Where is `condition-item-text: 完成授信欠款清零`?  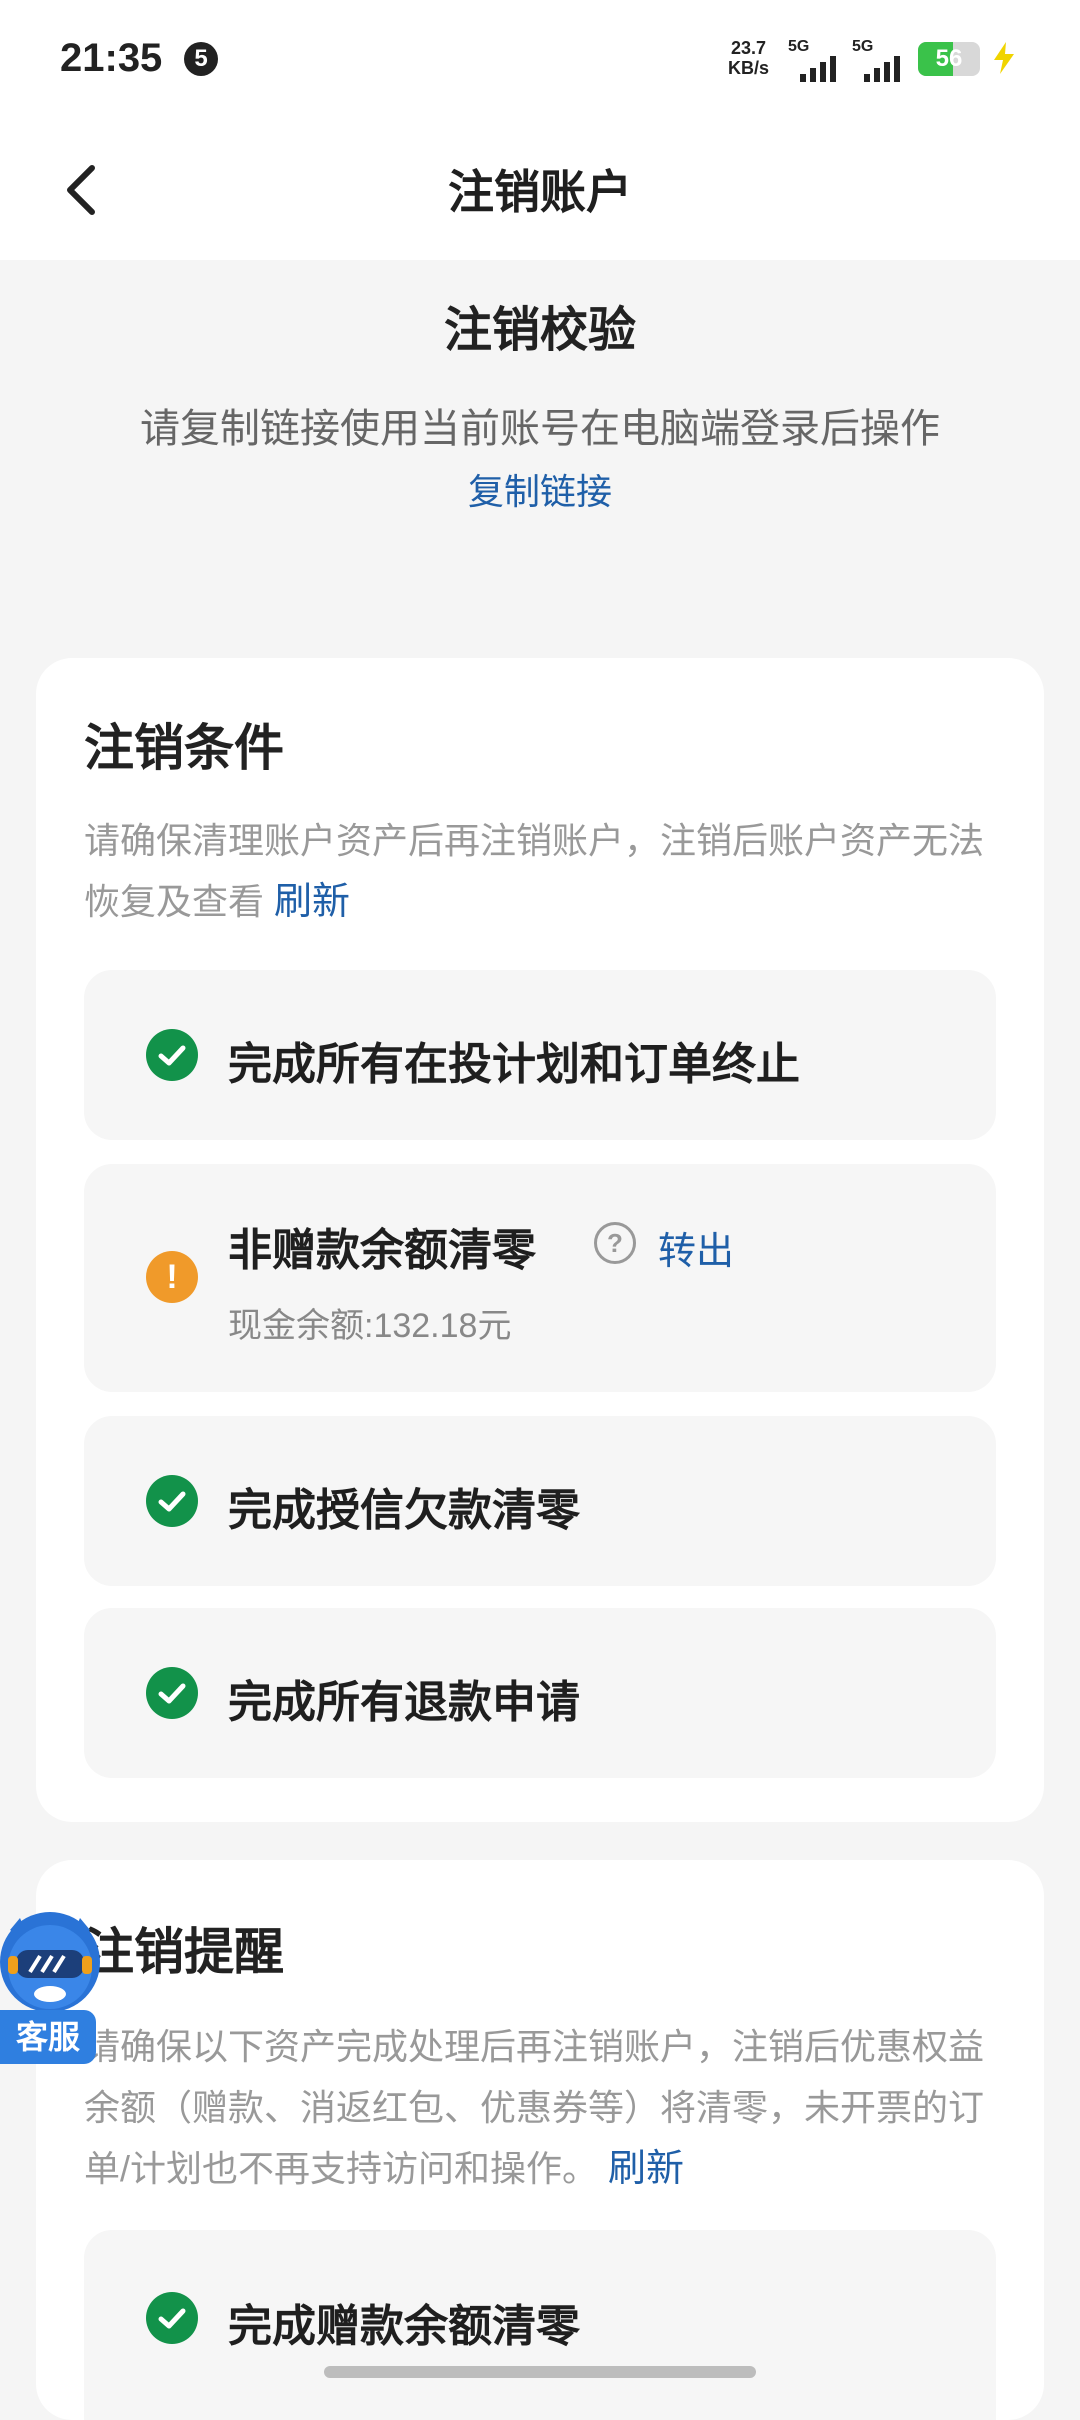 condition-item-text: 完成授信欠款清零 is located at coordinates (404, 1510).